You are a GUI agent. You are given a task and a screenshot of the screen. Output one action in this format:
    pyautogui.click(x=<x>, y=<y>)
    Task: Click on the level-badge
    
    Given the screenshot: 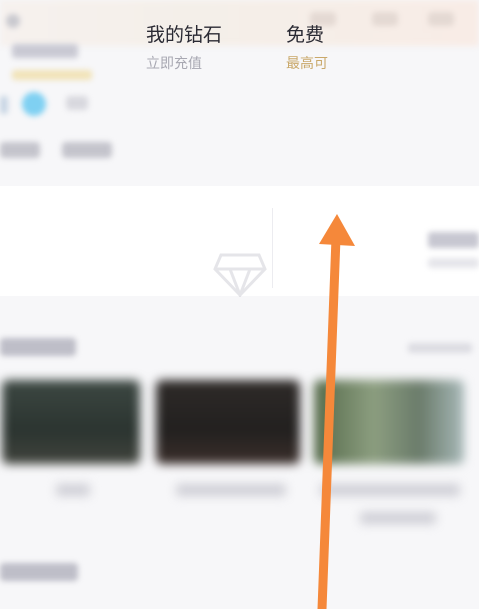 What is the action you would take?
    pyautogui.click(x=77, y=103)
    